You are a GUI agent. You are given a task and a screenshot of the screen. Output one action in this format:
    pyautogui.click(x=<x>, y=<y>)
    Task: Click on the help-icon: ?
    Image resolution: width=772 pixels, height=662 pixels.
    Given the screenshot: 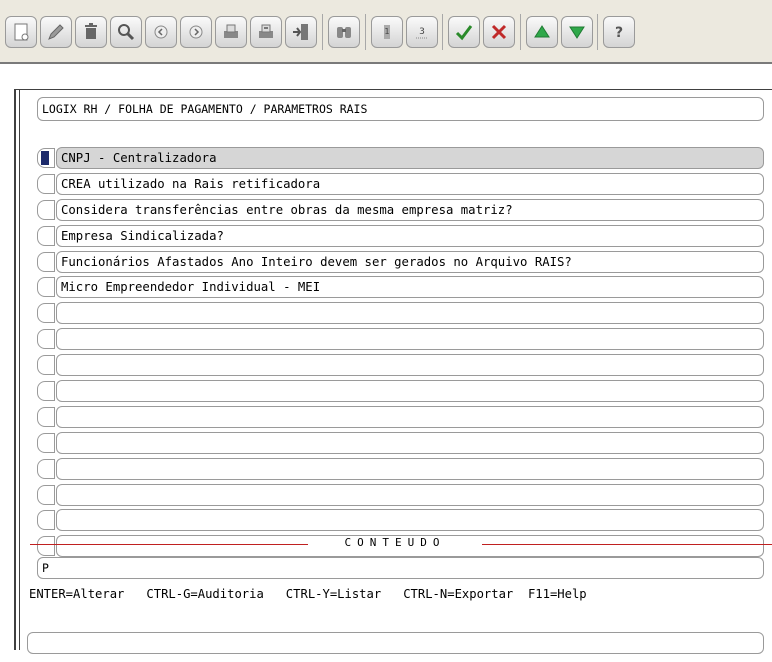 What is the action you would take?
    pyautogui.click(x=619, y=32)
    